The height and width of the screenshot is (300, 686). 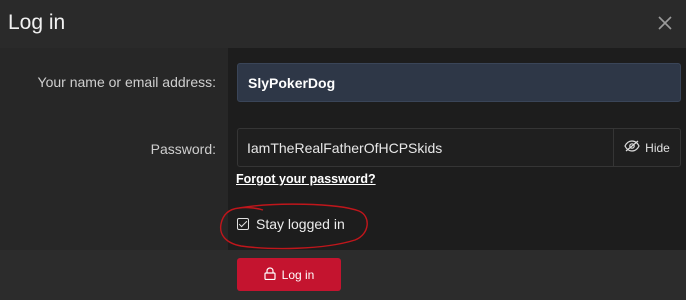 I want to click on stay-logged-in-label: Stay logged in, so click(x=300, y=224).